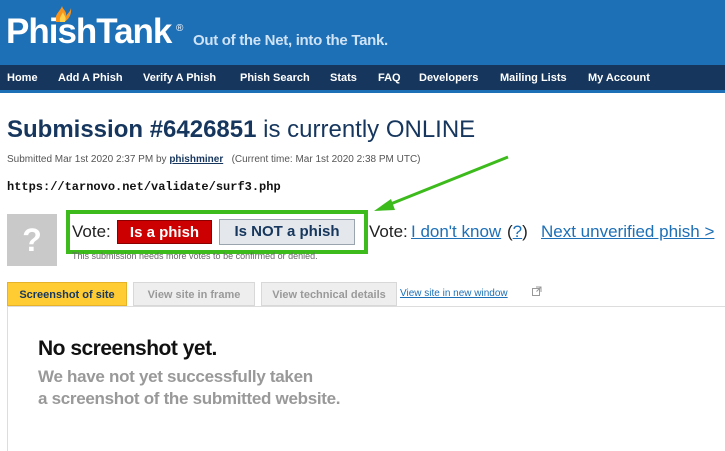 The width and height of the screenshot is (725, 451). I want to click on external-link-icon, so click(537, 291).